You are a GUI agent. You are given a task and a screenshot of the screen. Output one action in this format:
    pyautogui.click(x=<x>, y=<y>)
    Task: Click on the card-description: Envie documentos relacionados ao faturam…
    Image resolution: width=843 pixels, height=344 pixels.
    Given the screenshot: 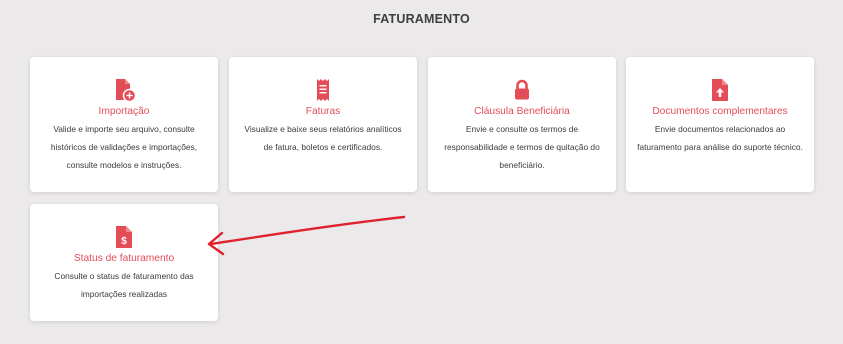 What is the action you would take?
    pyautogui.click(x=720, y=138)
    